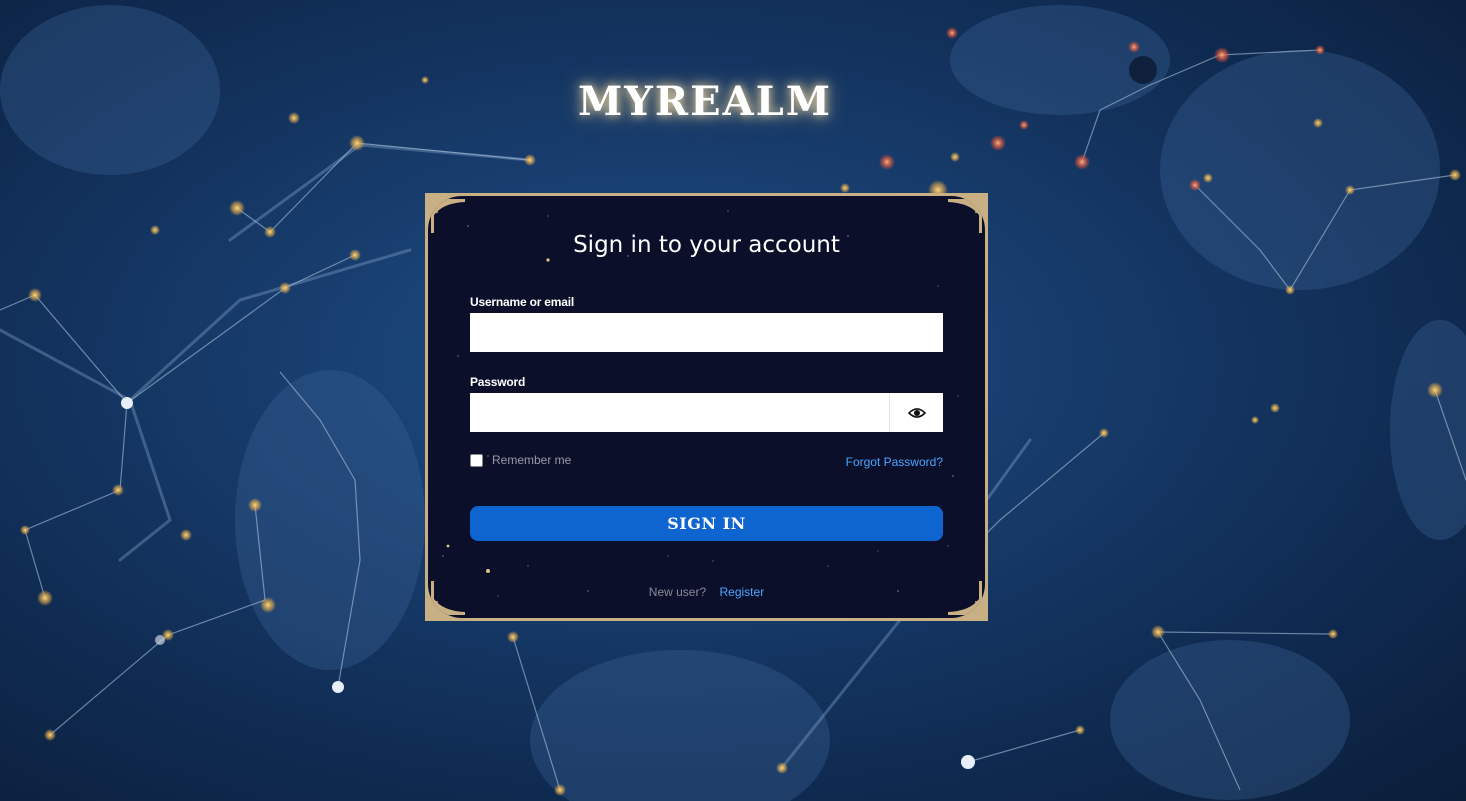 This screenshot has height=801, width=1466. What do you see at coordinates (965, 216) in the screenshot?
I see `ornament-corner-top-right` at bounding box center [965, 216].